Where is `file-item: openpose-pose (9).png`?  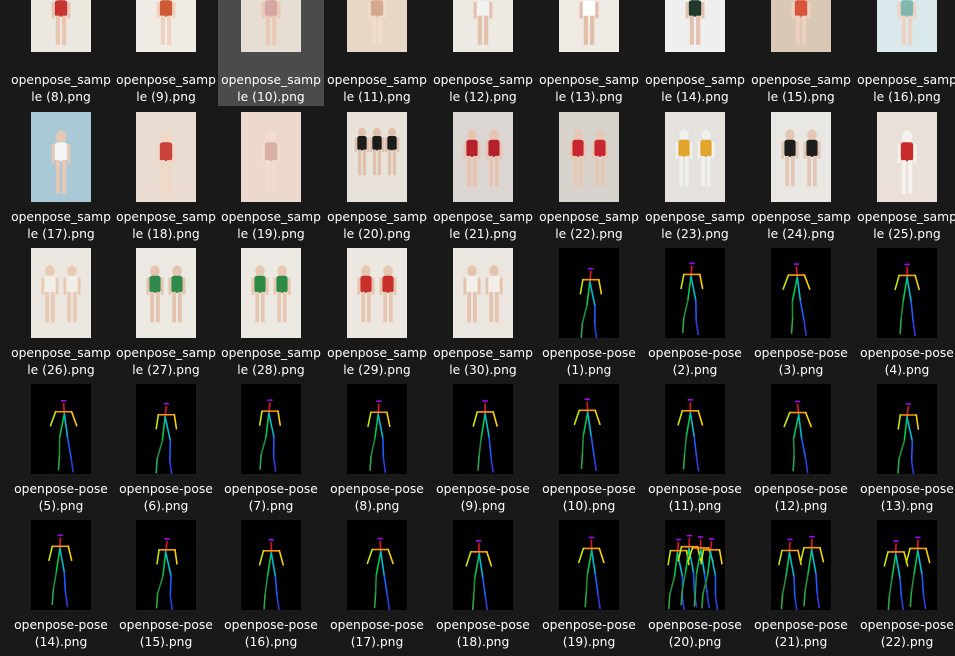
file-item: openpose-pose (9).png is located at coordinates (483, 452).